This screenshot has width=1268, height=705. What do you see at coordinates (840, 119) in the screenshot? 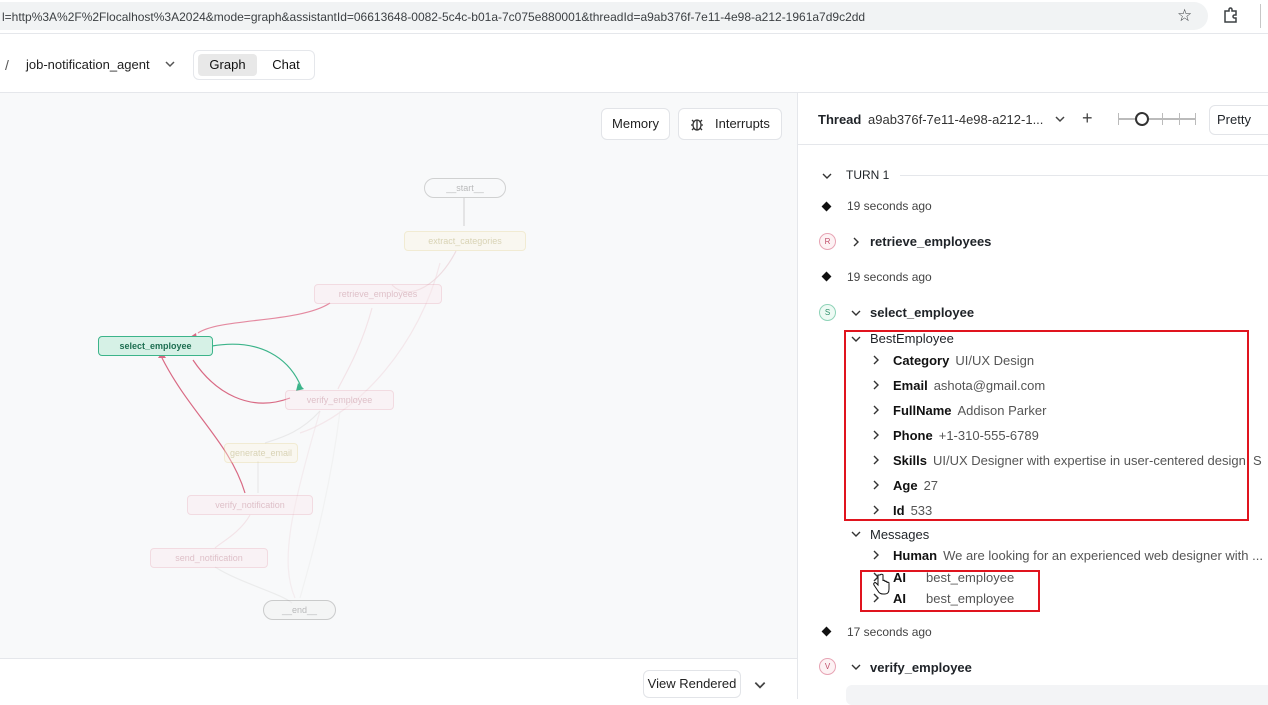
I see `thread-label: Thread` at bounding box center [840, 119].